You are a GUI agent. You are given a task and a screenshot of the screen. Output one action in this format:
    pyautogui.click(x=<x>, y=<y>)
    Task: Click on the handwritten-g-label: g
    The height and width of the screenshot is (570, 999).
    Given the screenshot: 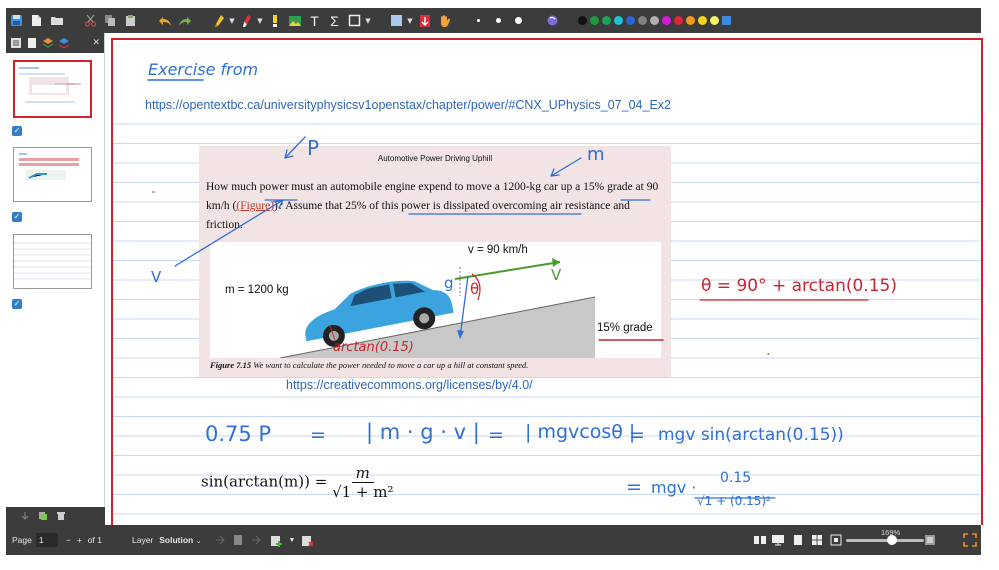 What is the action you would take?
    pyautogui.click(x=449, y=283)
    